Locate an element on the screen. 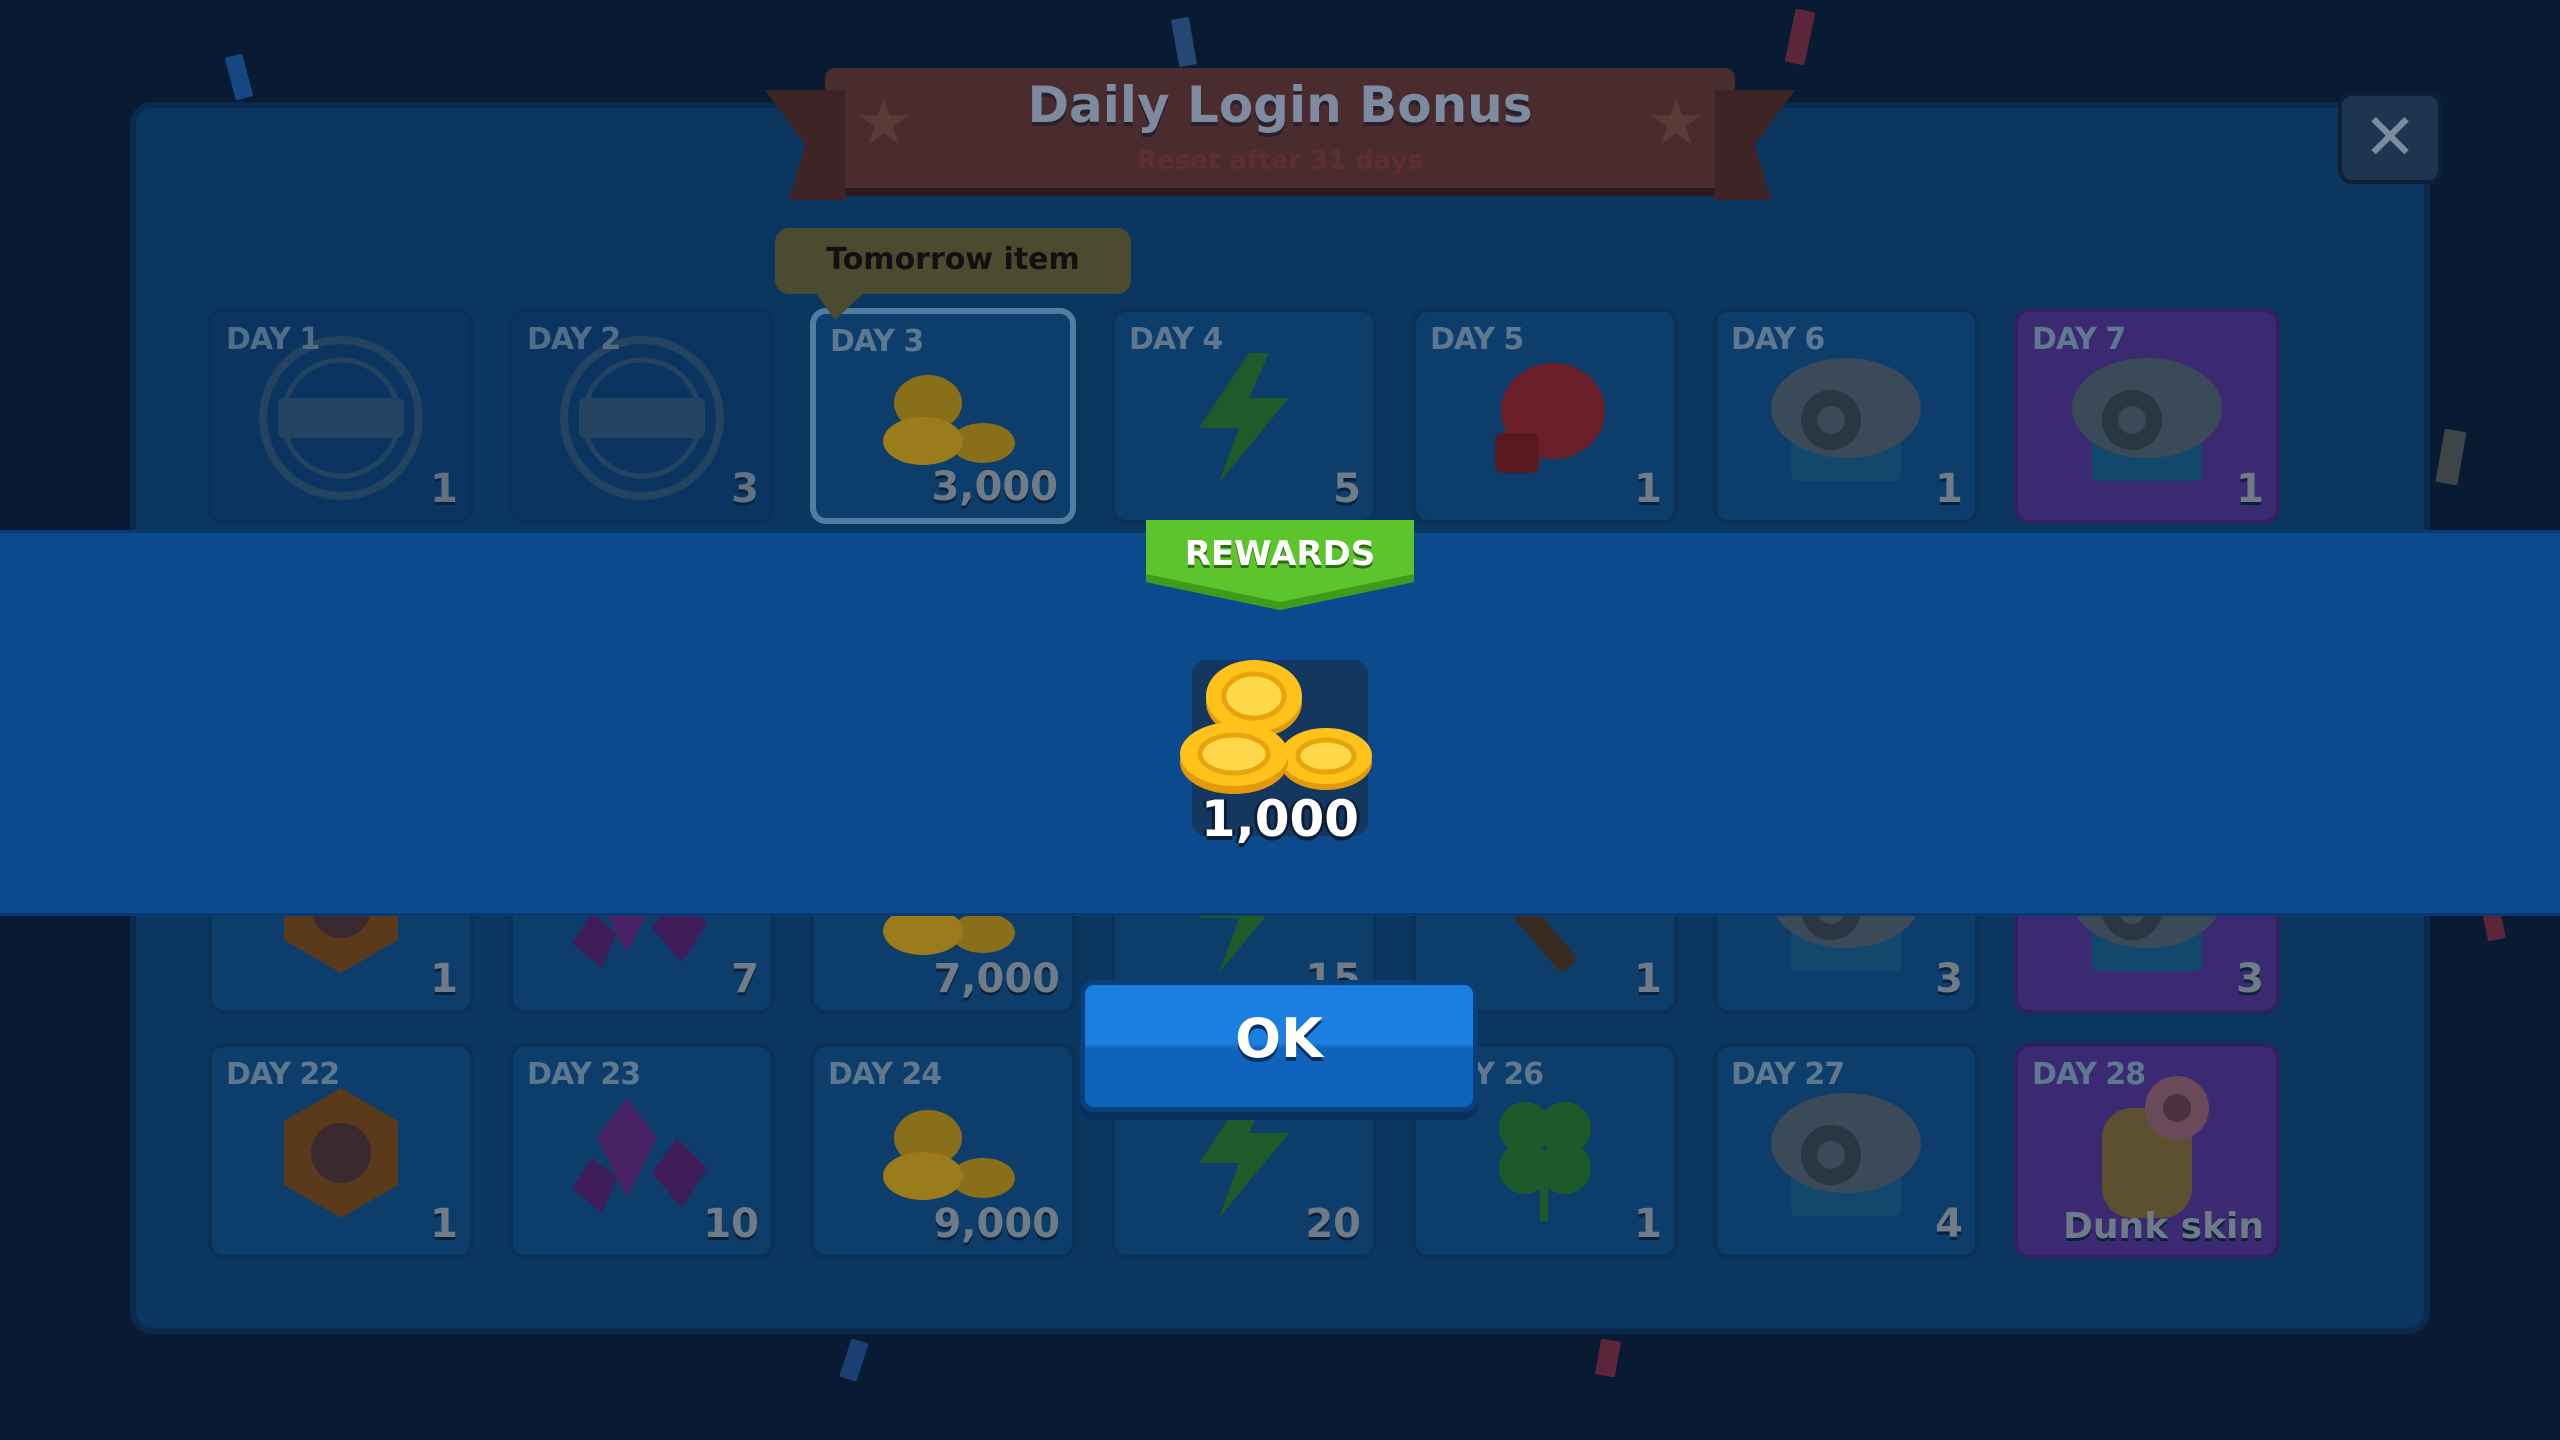  day-label: DAY 27 is located at coordinates (1788, 1074).